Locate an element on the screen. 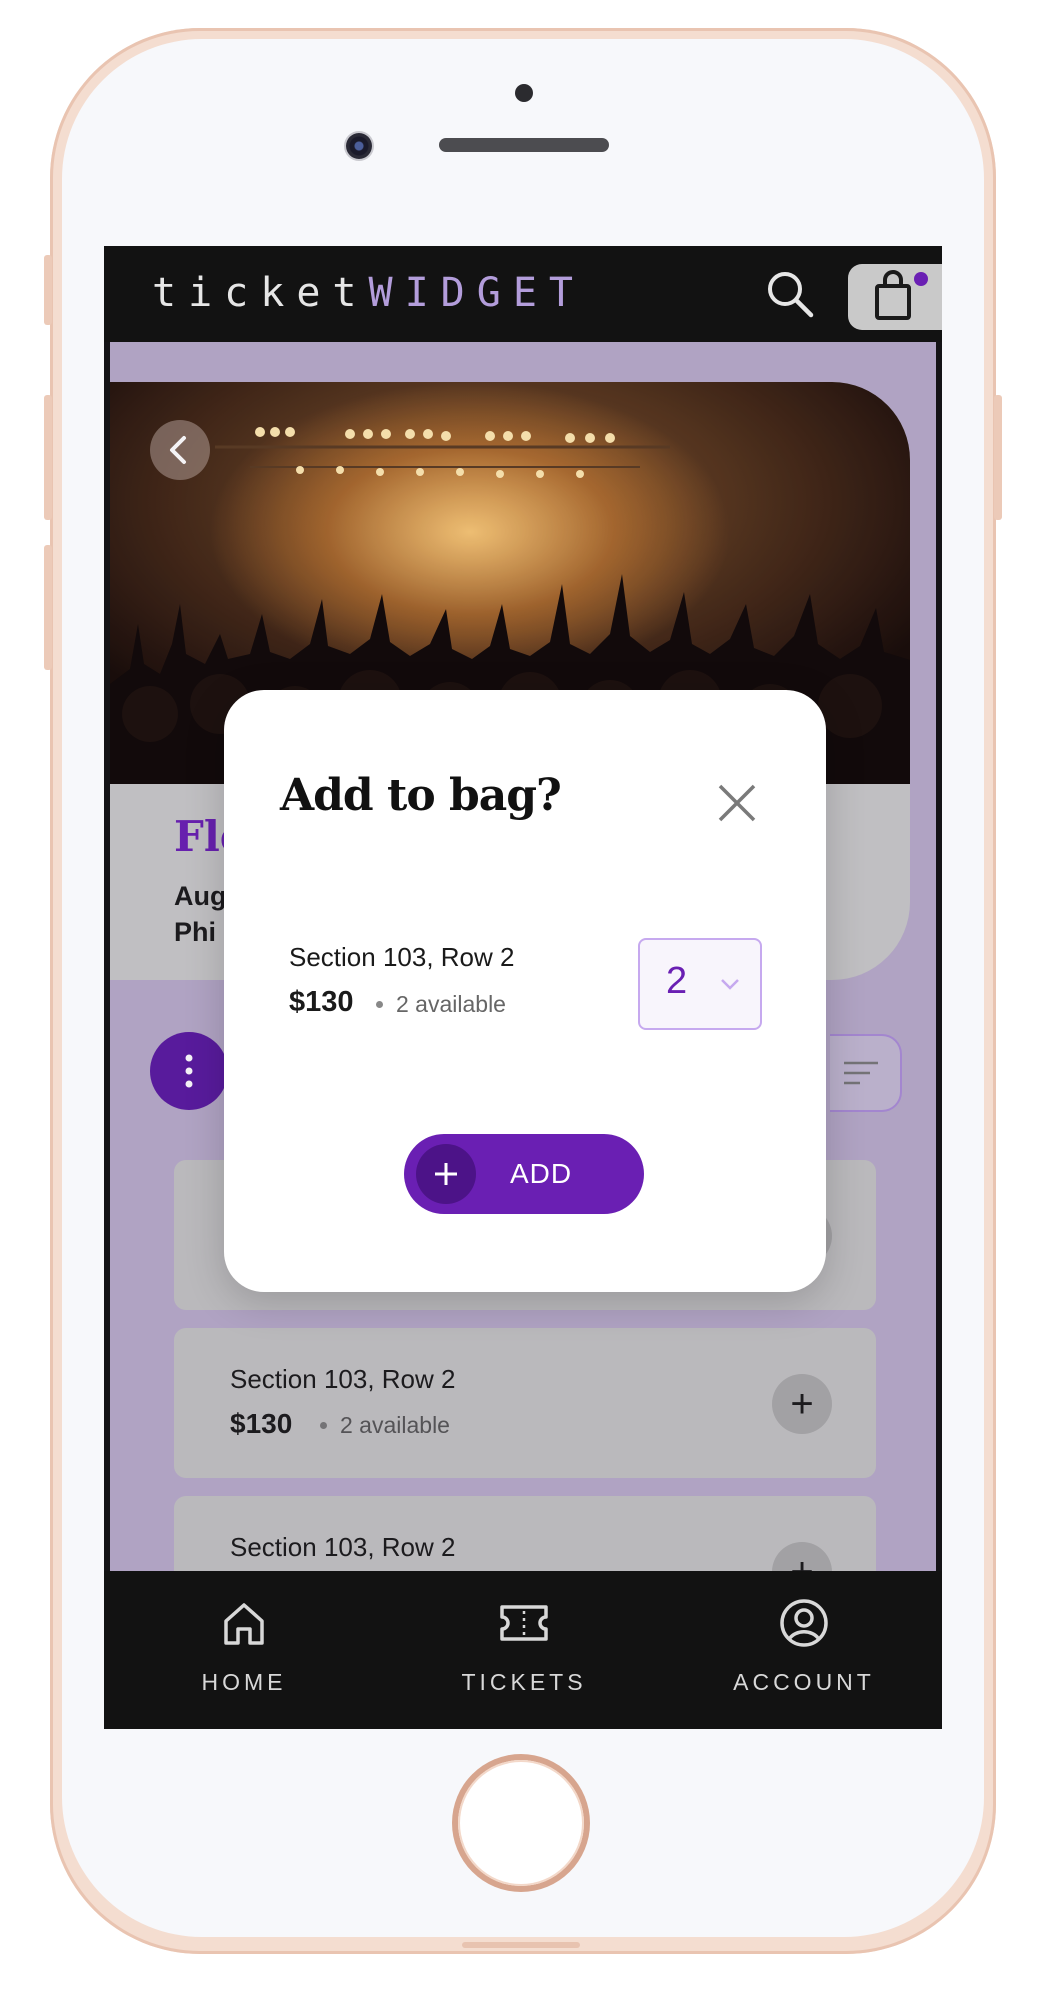 The width and height of the screenshot is (1042, 1990). ticket-icon is located at coordinates (524, 1623).